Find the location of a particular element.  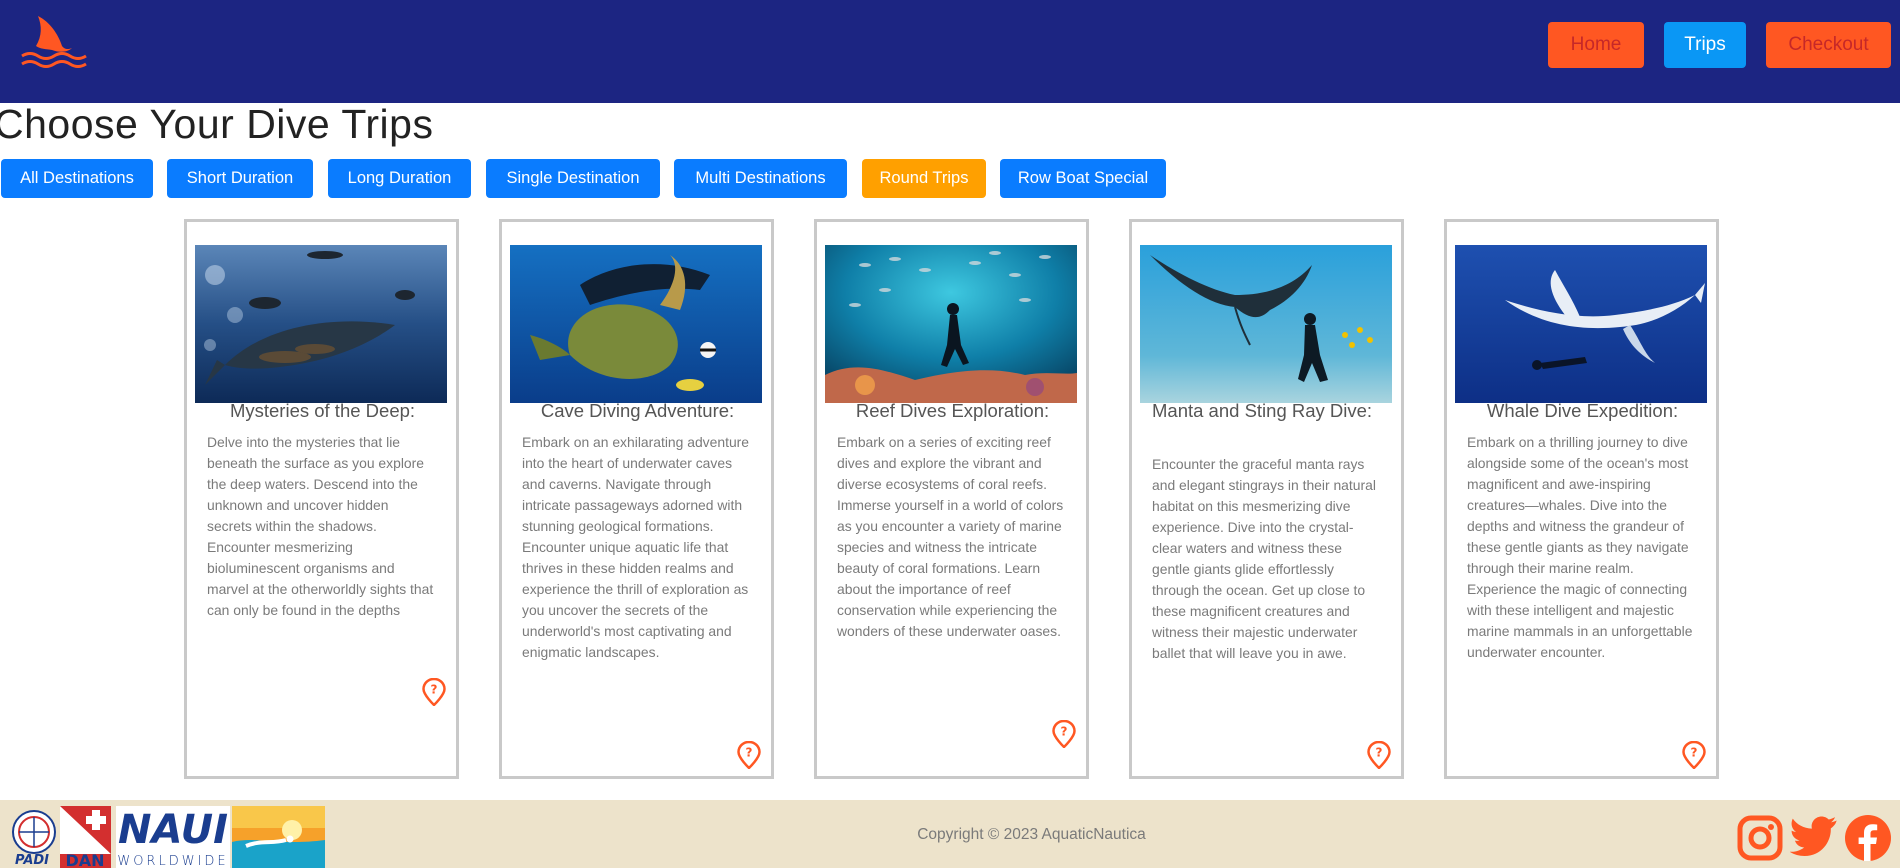

card-title: Whale Dive Expedition: is located at coordinates (1582, 410).